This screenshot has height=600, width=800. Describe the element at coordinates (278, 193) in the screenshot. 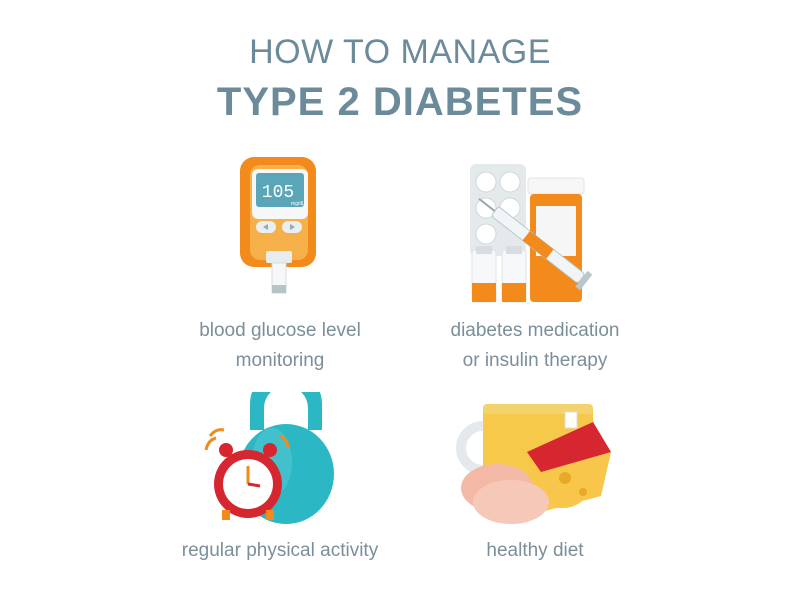

I see `meter-reading: 105` at that location.